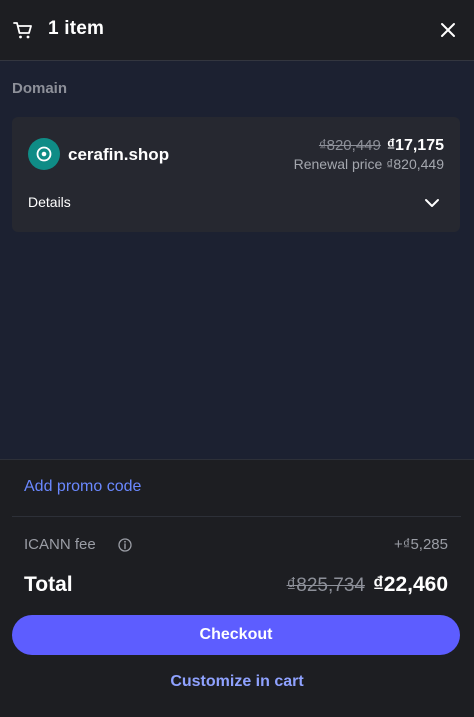  Describe the element at coordinates (349, 145) in the screenshot. I see `domain-old-price: ₫820,449` at that location.